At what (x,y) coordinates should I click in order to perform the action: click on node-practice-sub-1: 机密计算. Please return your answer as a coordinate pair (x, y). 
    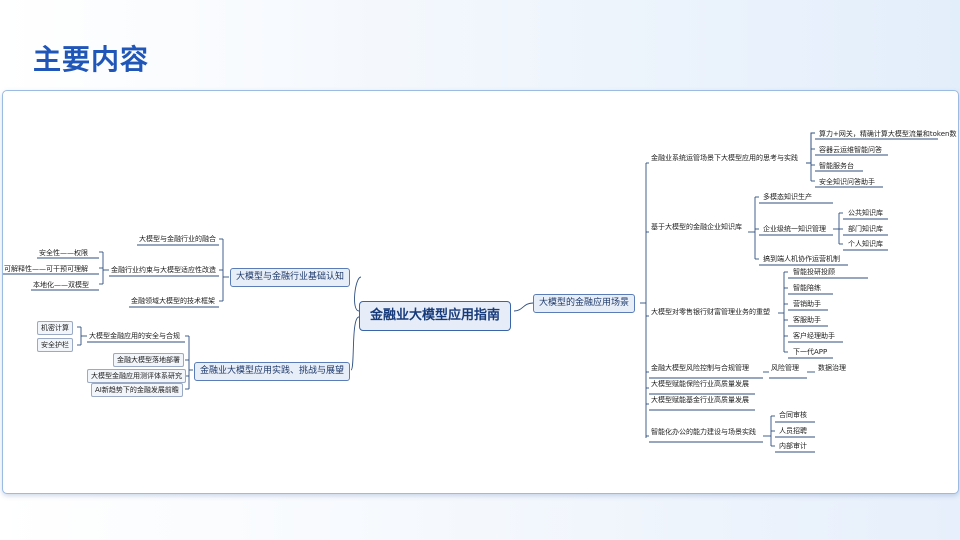
    Looking at the image, I should click on (55, 328).